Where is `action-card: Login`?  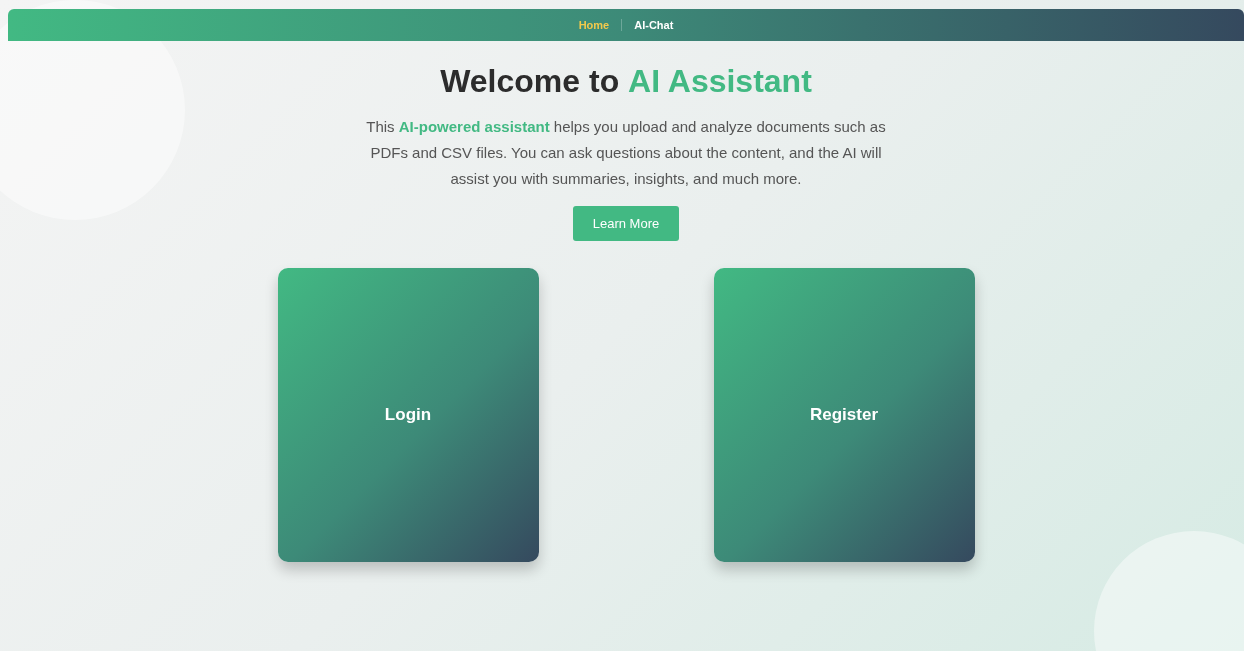 action-card: Login is located at coordinates (408, 415).